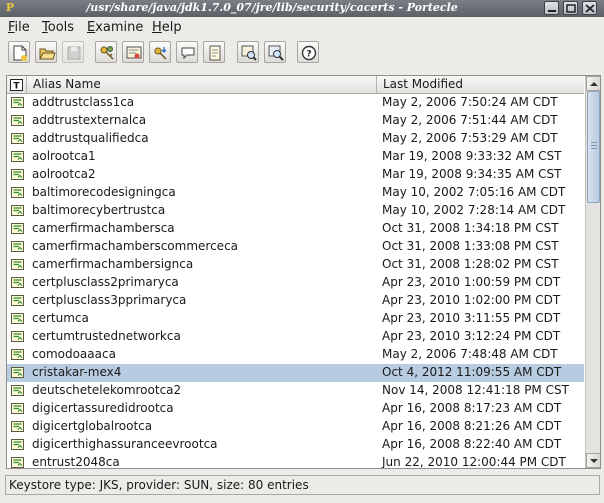 Image resolution: width=604 pixels, height=503 pixels. I want to click on last-modified-cell: Oct 31, 2008 1:34:18 PM CST, so click(470, 228).